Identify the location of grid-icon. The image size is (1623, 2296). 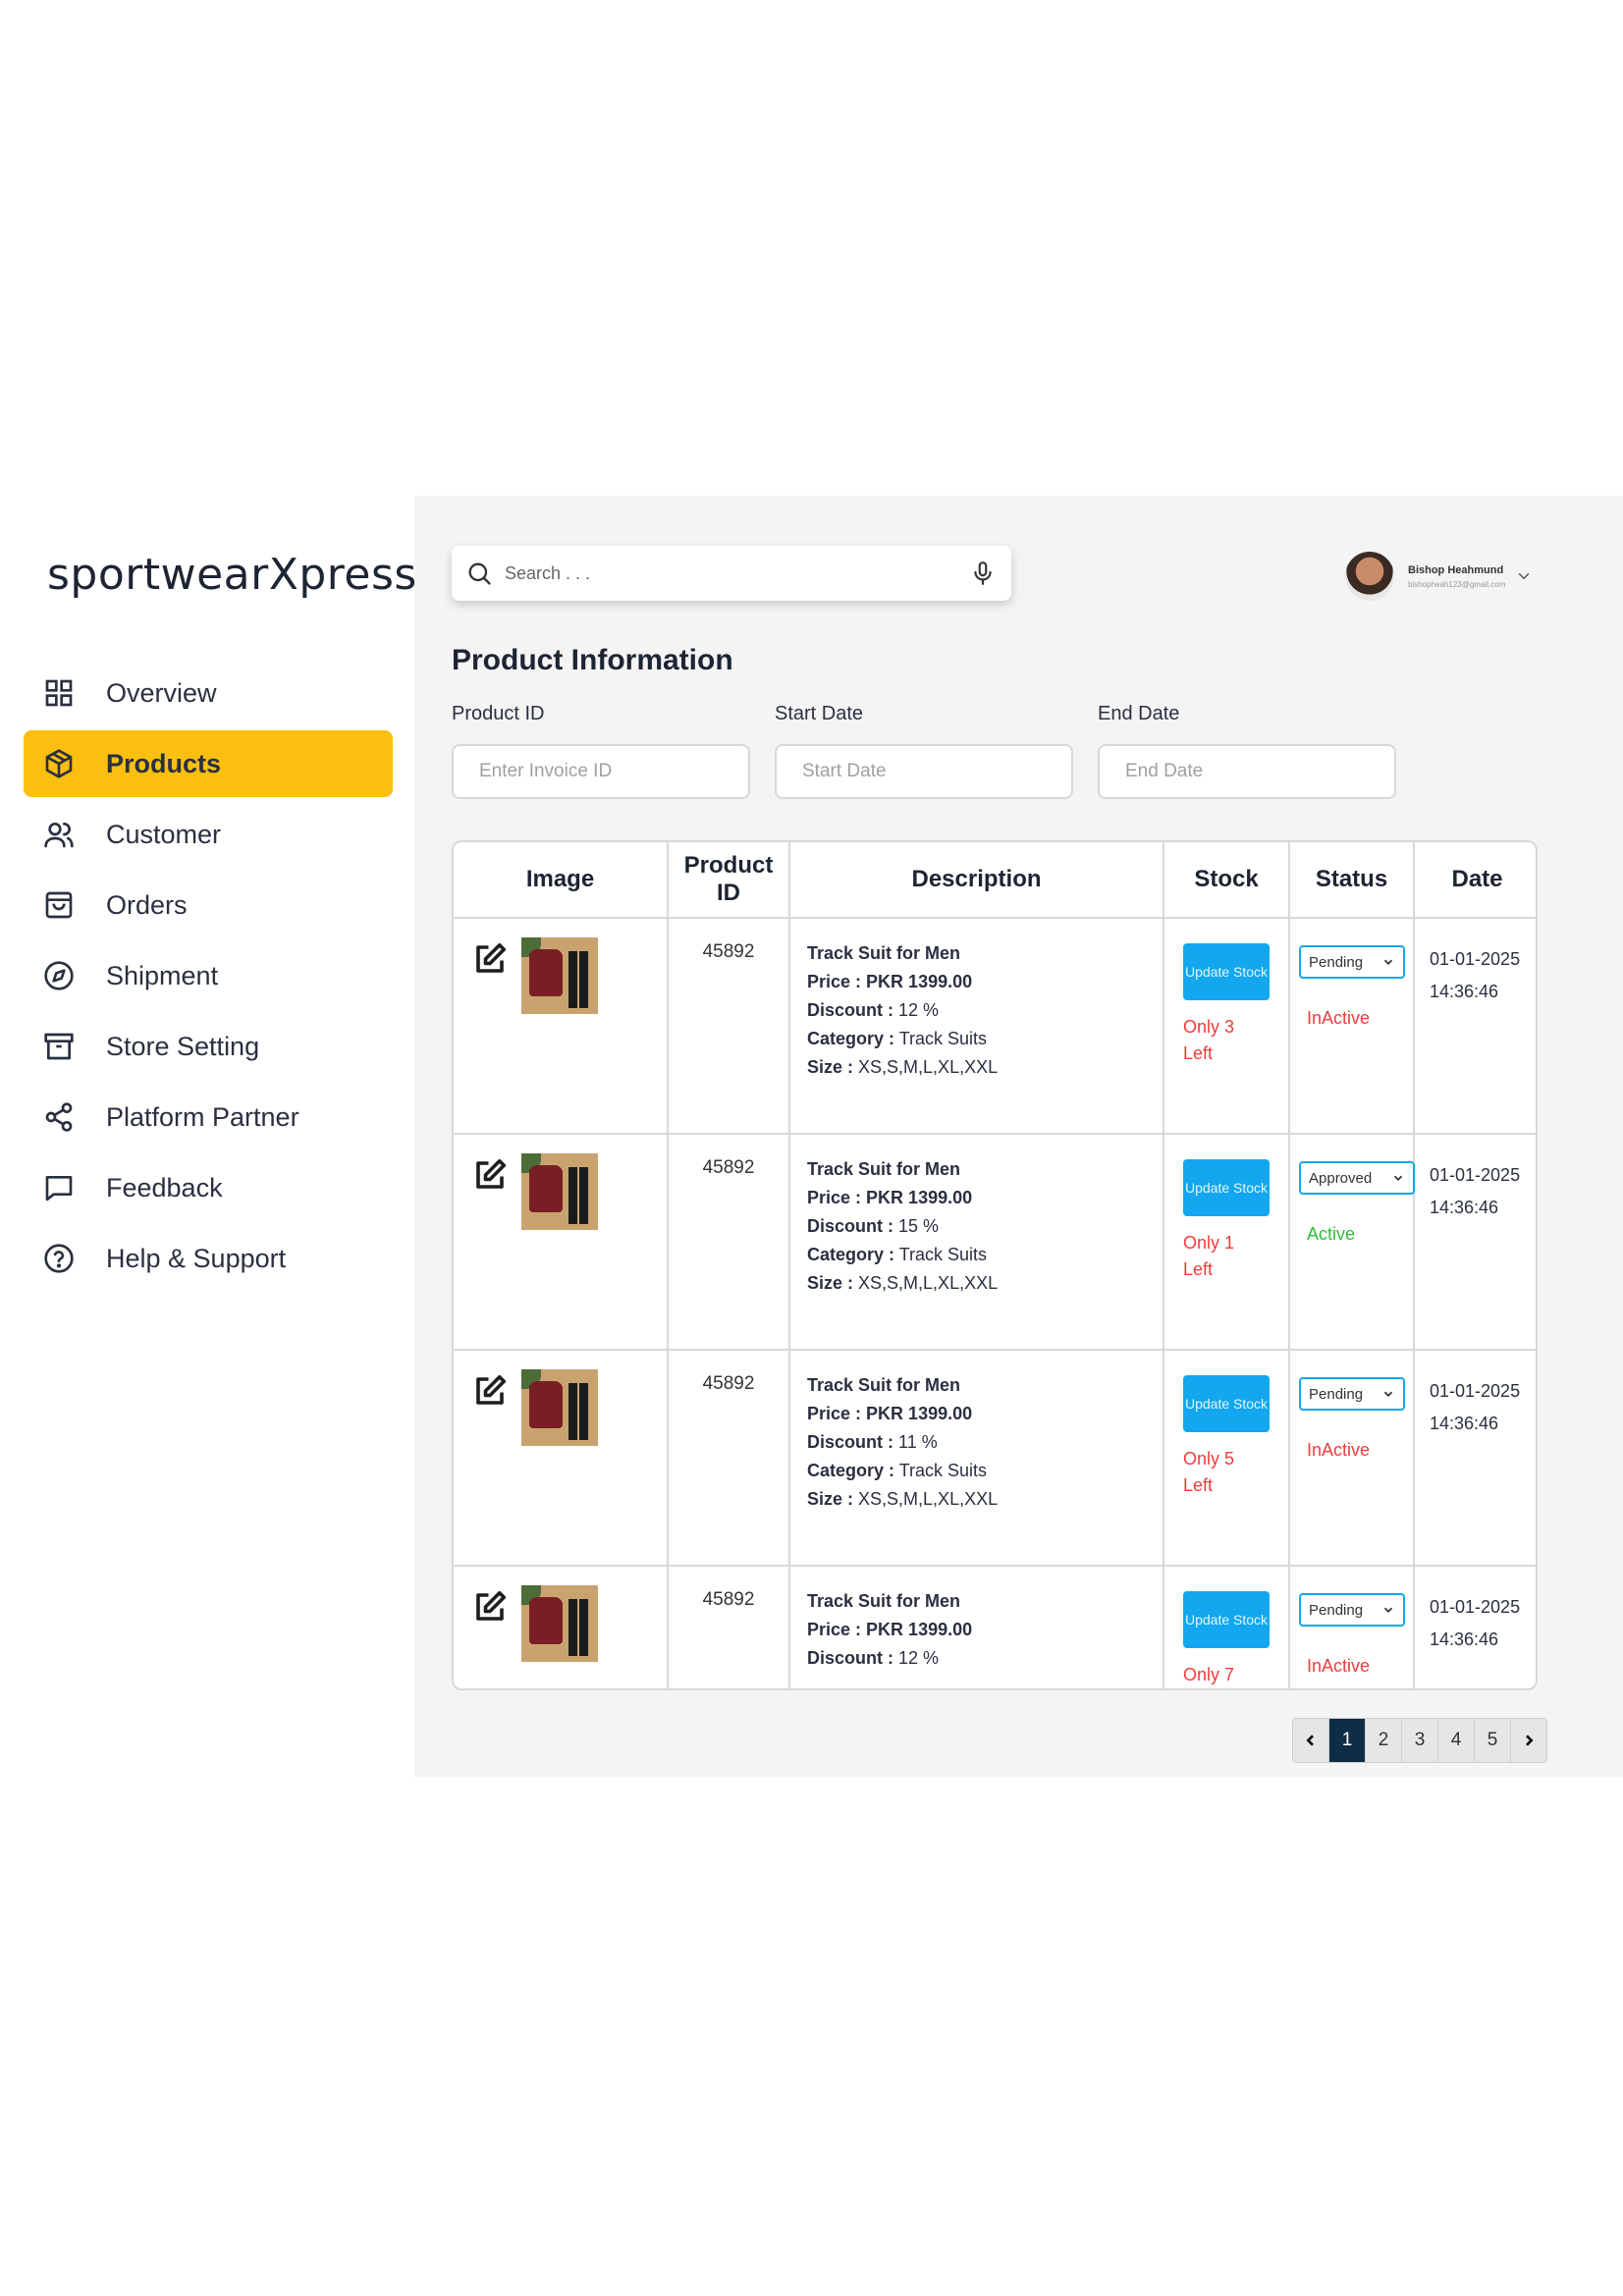
(59, 693).